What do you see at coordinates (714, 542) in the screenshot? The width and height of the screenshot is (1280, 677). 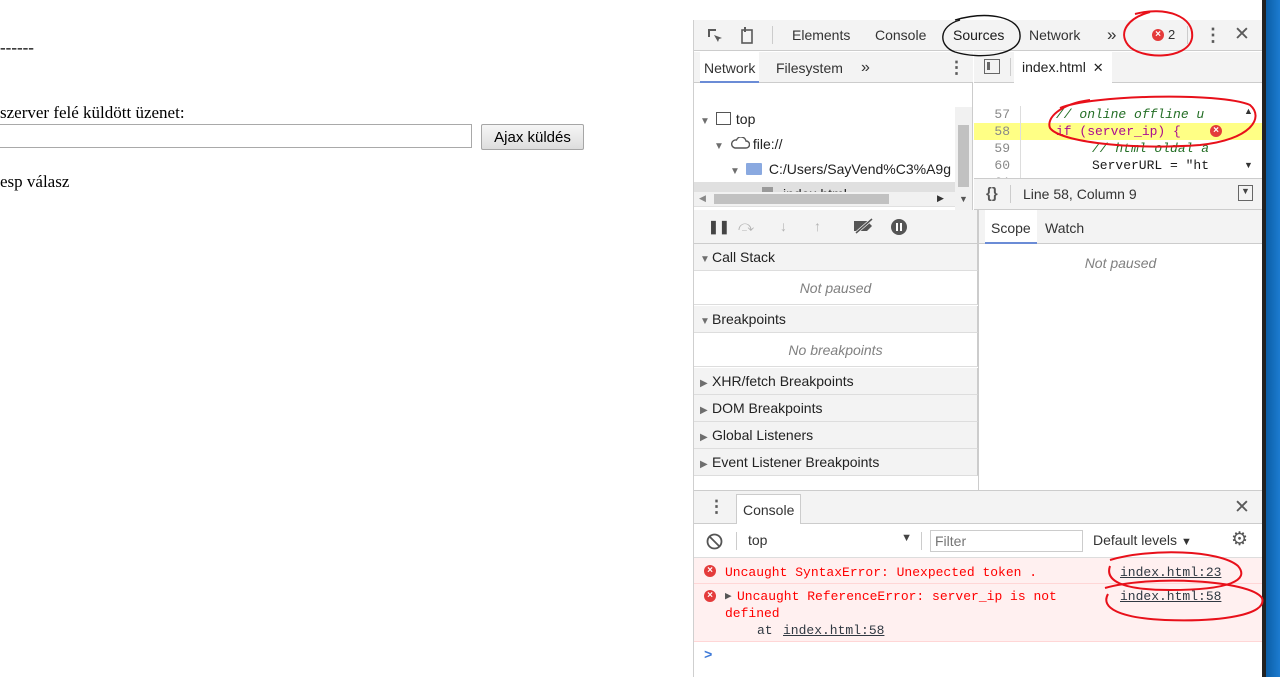 I see `clear-console-icon` at bounding box center [714, 542].